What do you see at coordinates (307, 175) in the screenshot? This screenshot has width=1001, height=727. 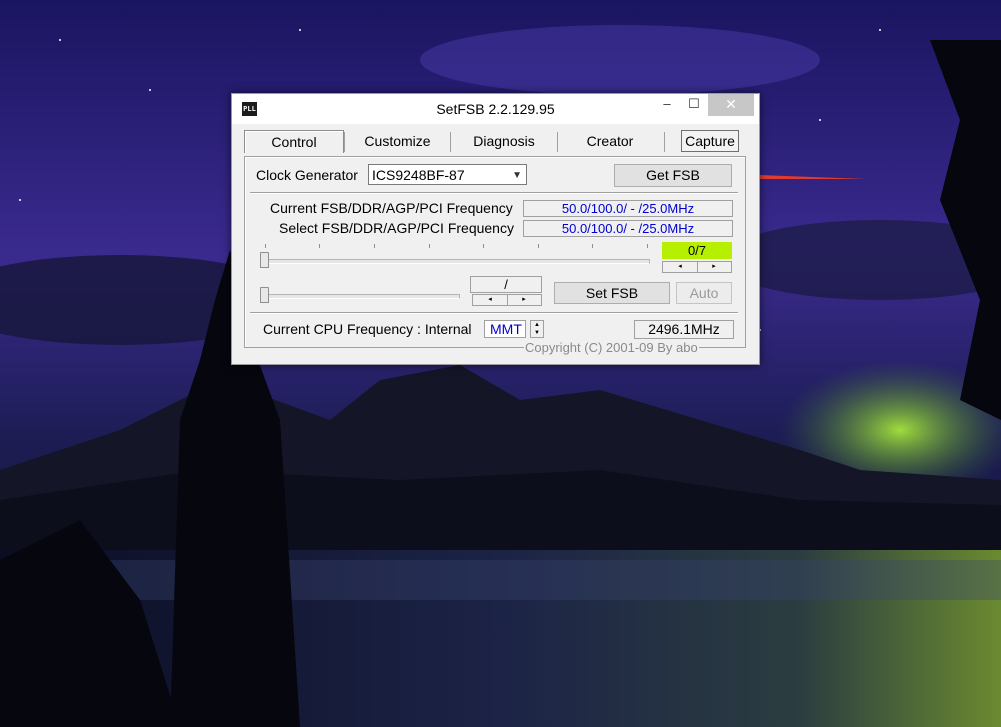 I see `clock-generator-label: Clock Generator` at bounding box center [307, 175].